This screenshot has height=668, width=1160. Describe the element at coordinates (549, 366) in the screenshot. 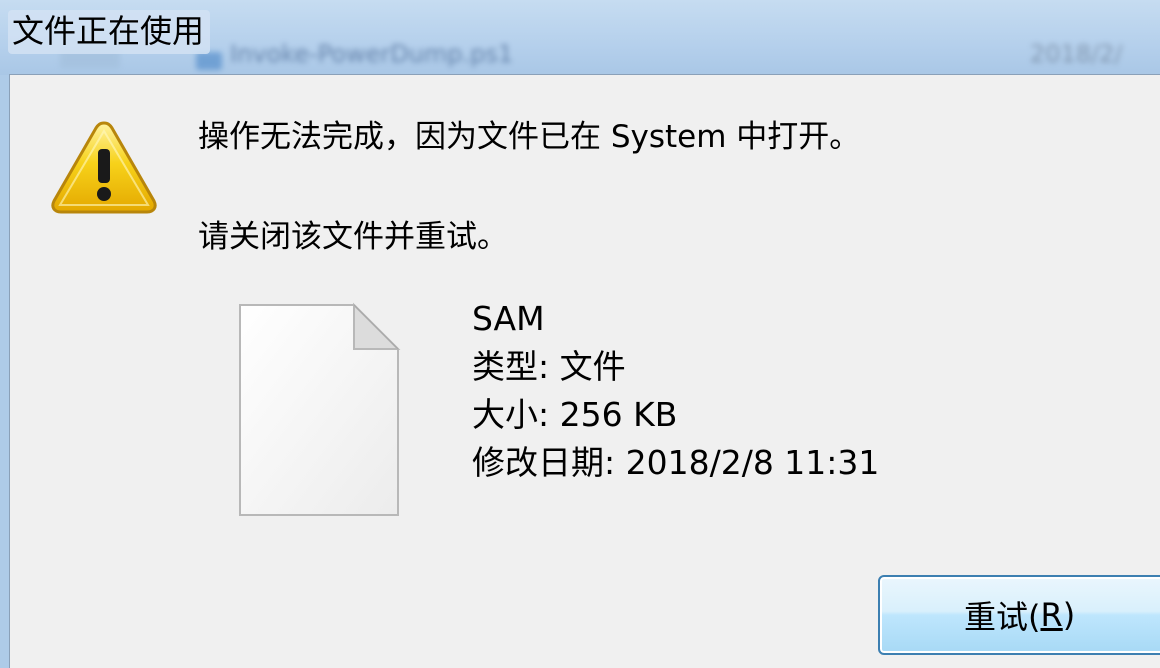

I see `file-type: 类型: 文件` at that location.